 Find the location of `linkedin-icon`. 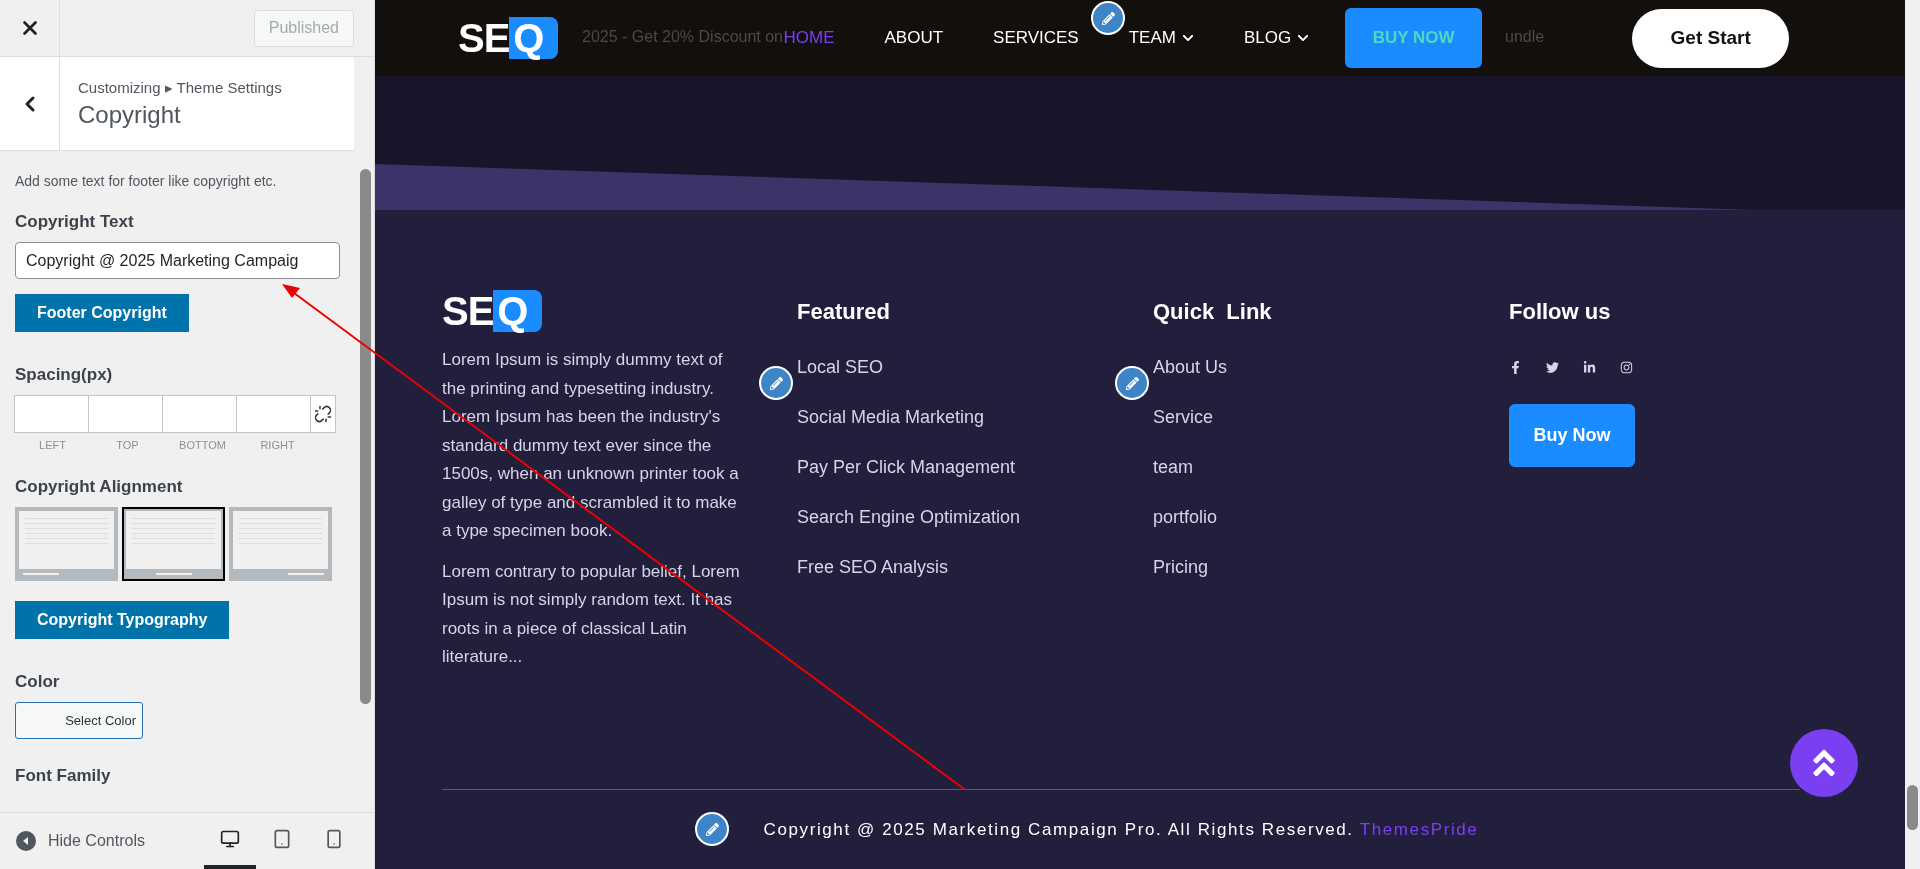

linkedin-icon is located at coordinates (1589, 367).